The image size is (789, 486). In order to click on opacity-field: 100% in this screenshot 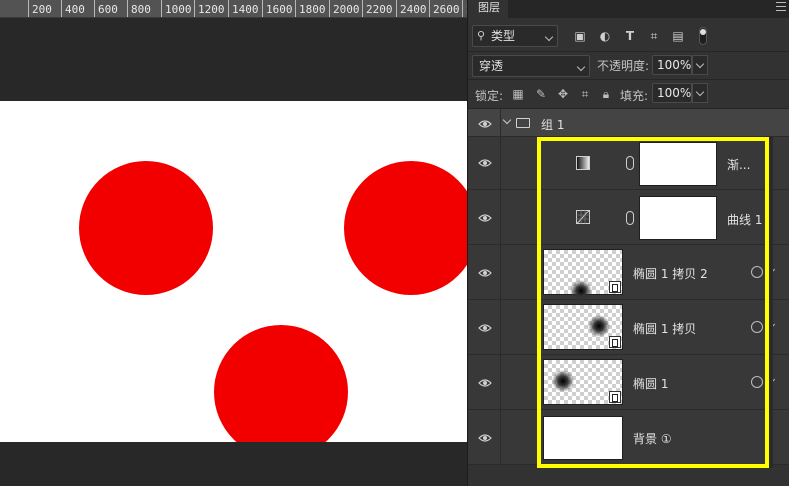, I will do `click(672, 65)`.